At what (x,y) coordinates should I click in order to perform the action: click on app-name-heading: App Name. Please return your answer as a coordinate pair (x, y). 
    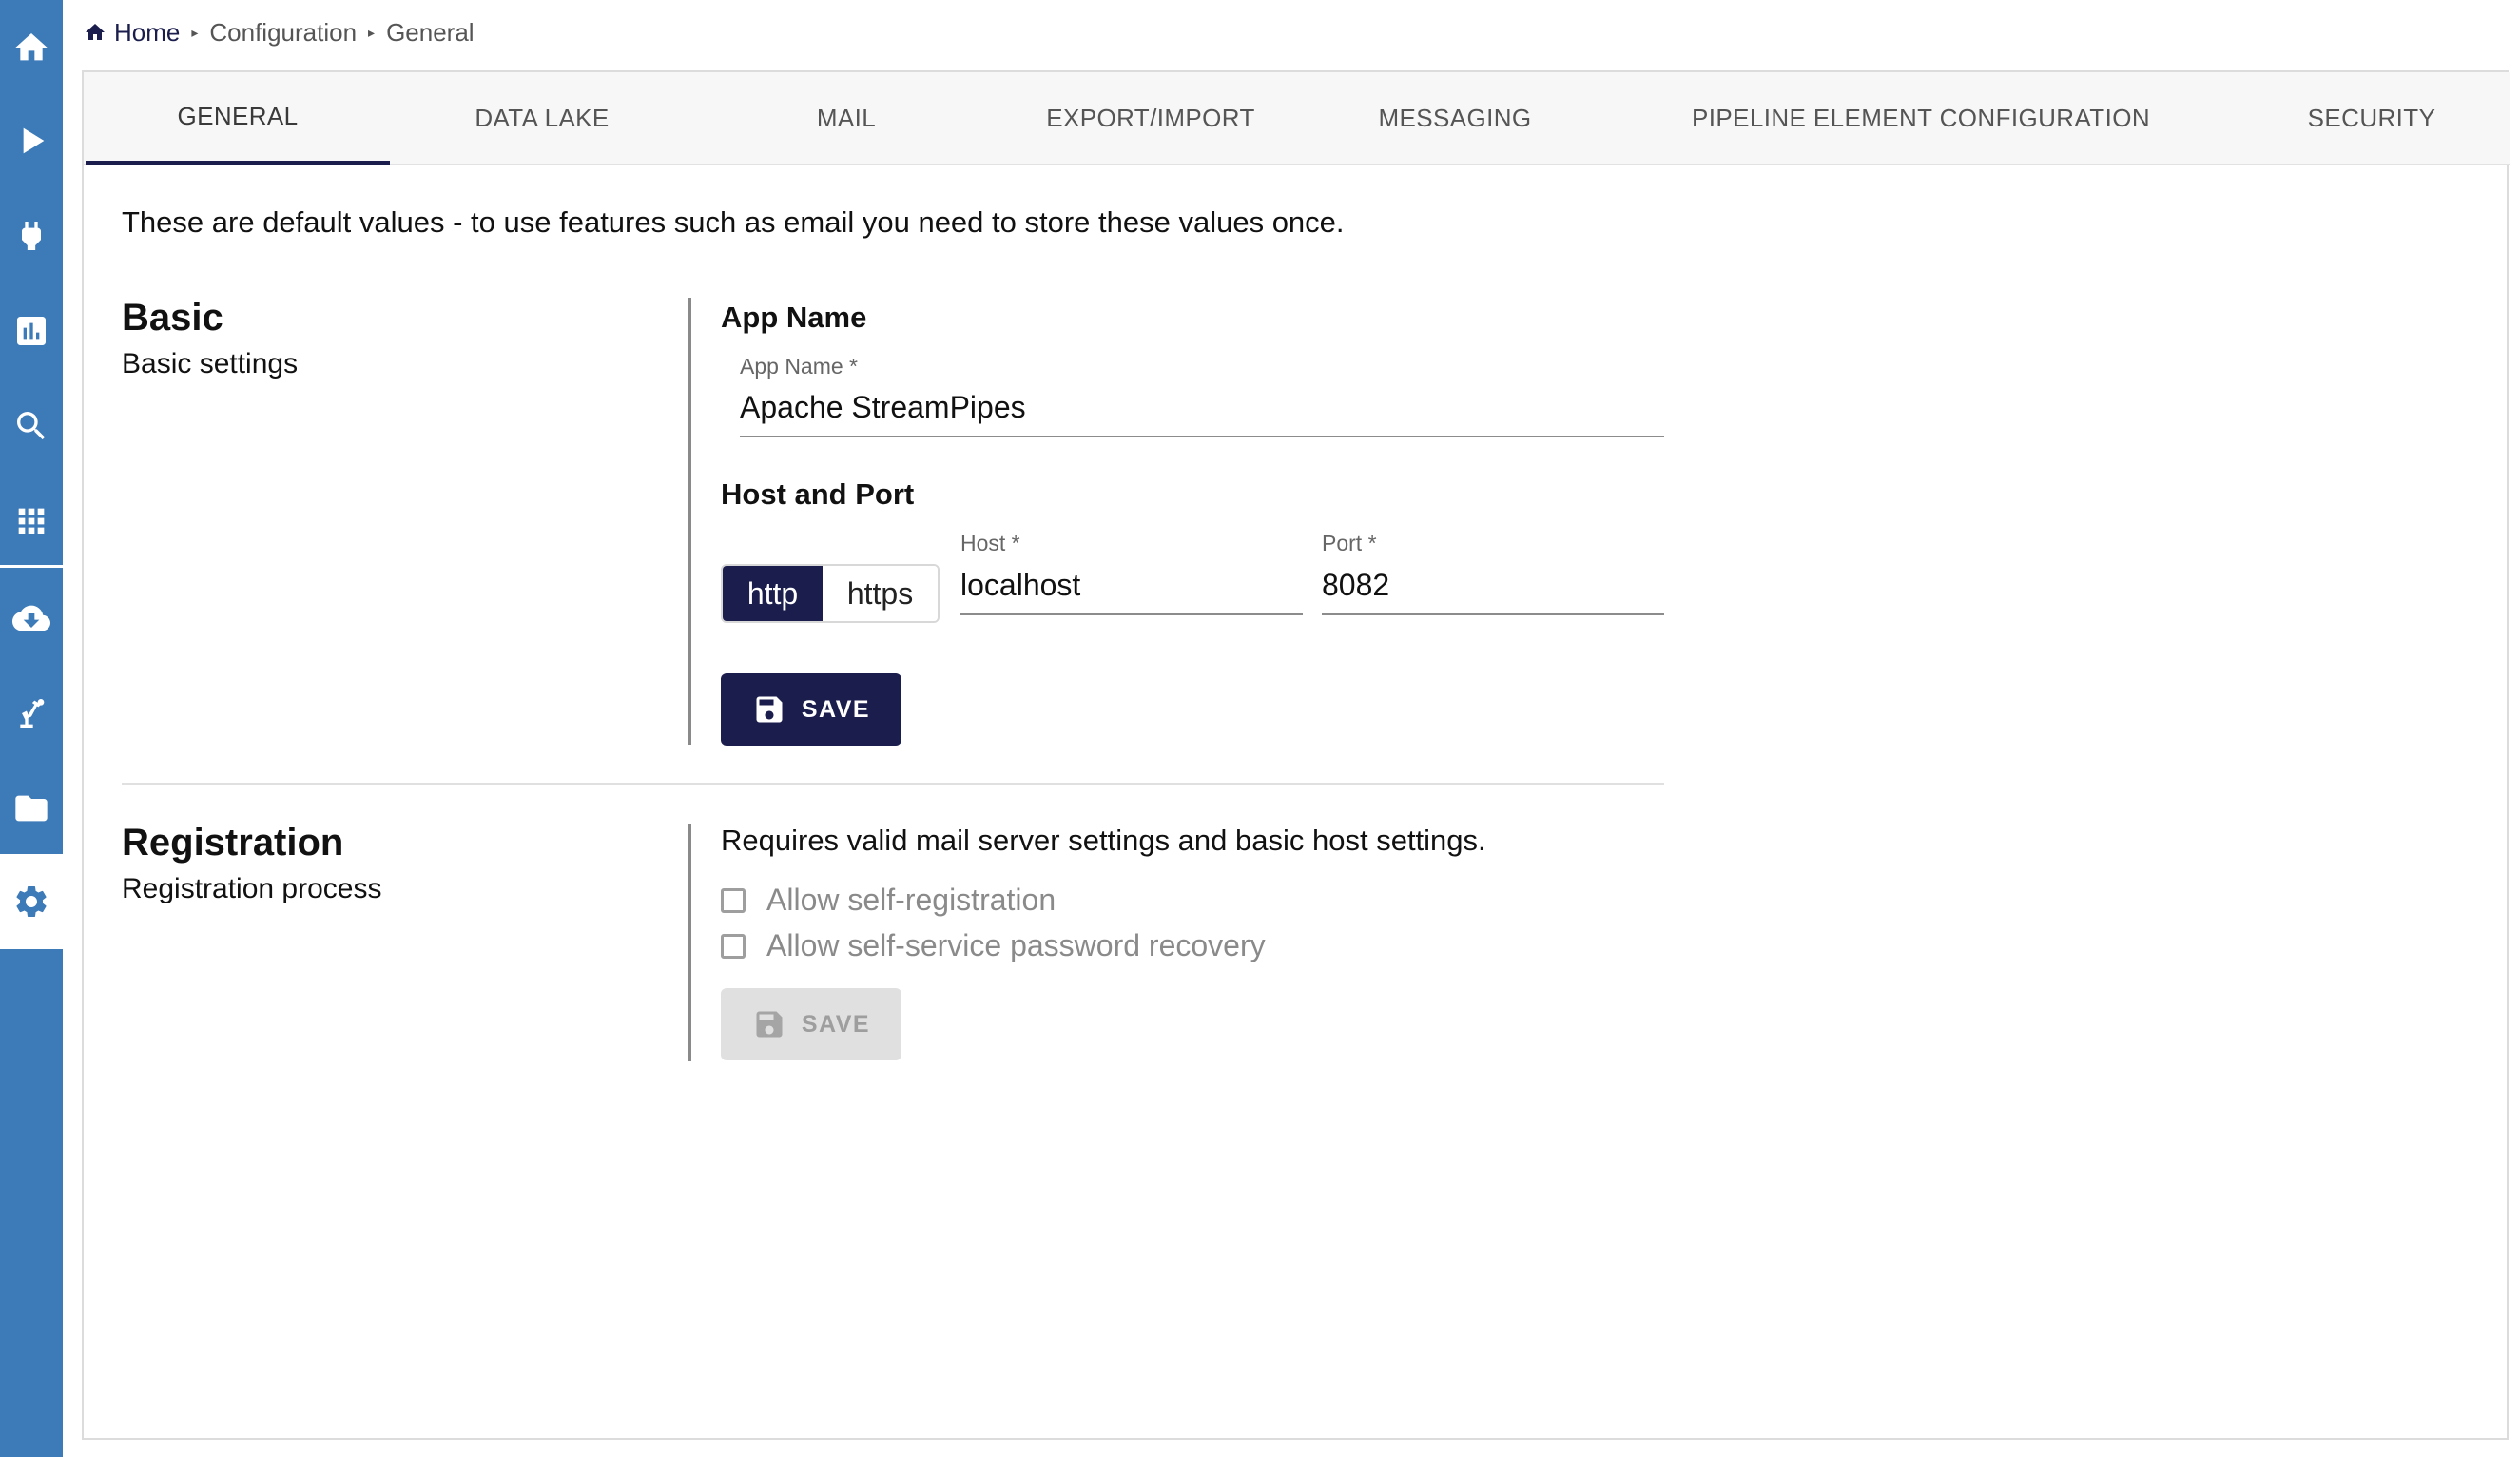
    Looking at the image, I should click on (794, 317).